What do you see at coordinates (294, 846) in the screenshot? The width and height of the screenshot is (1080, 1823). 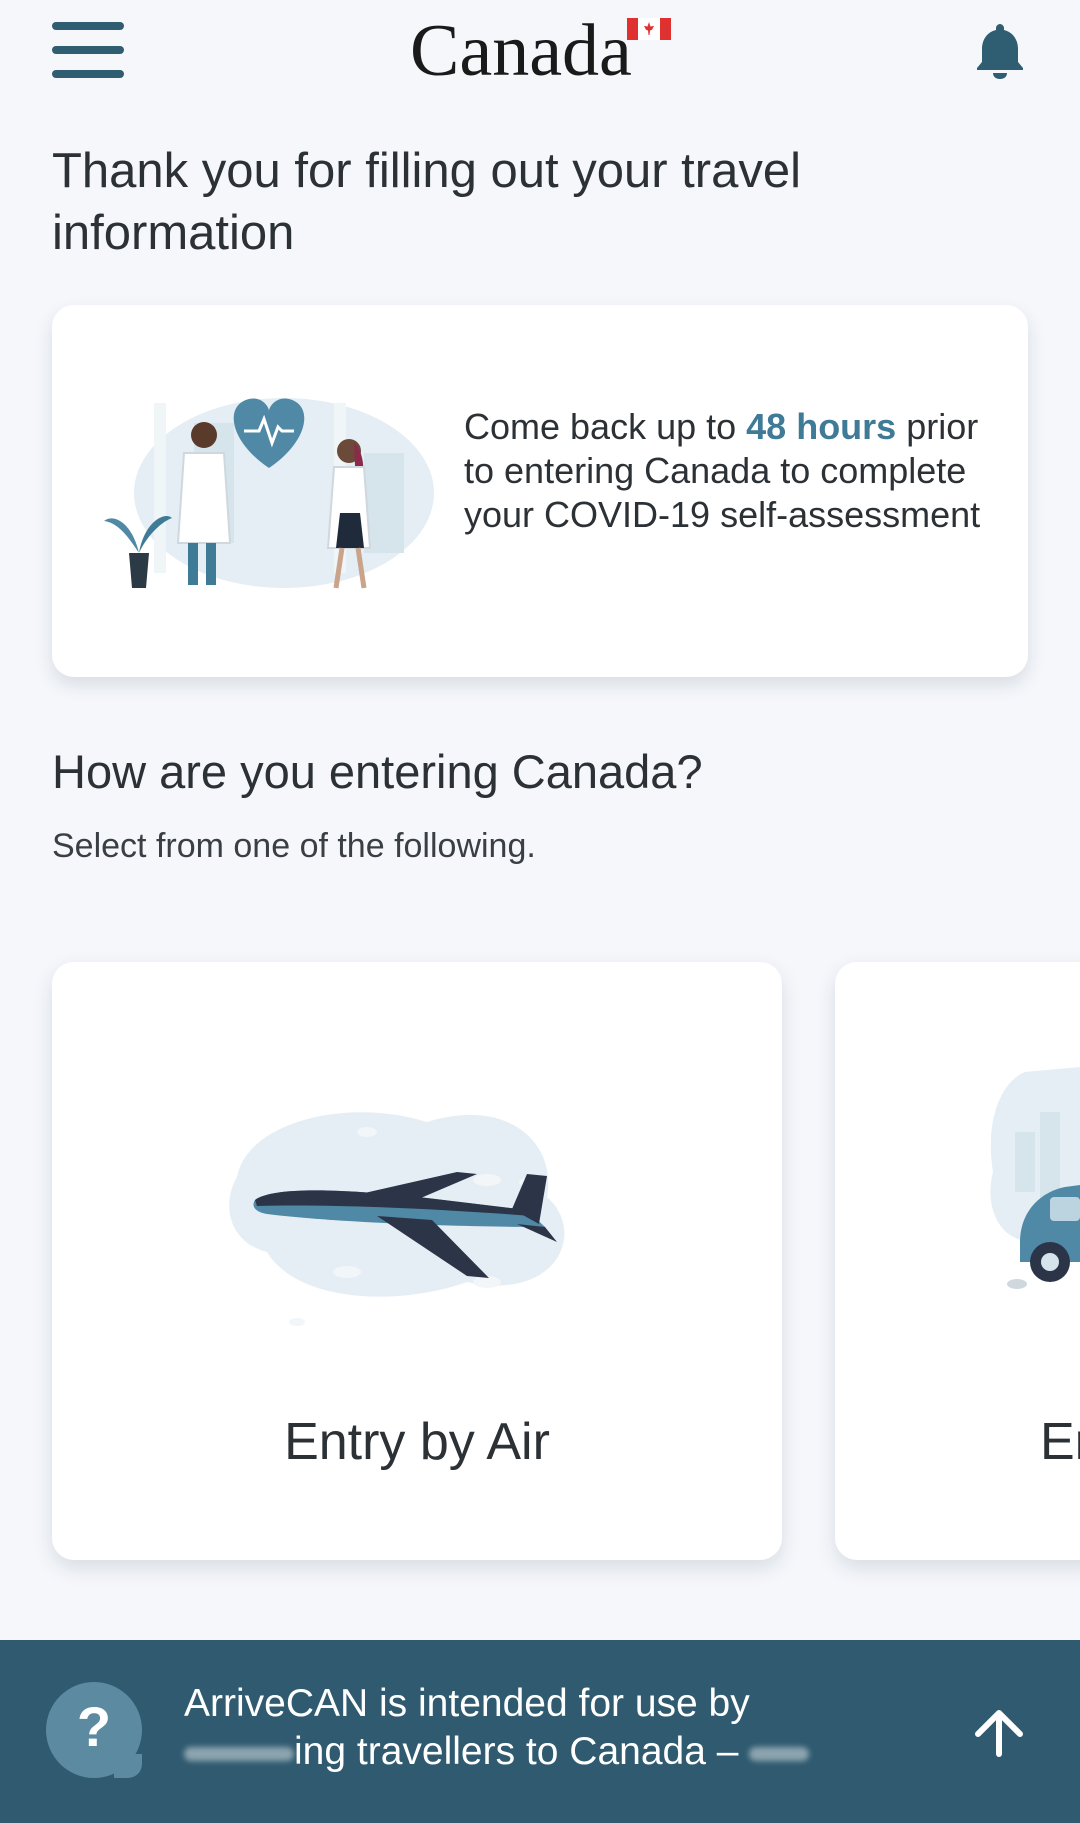 I see `section-subheading: Select from one of the following.` at bounding box center [294, 846].